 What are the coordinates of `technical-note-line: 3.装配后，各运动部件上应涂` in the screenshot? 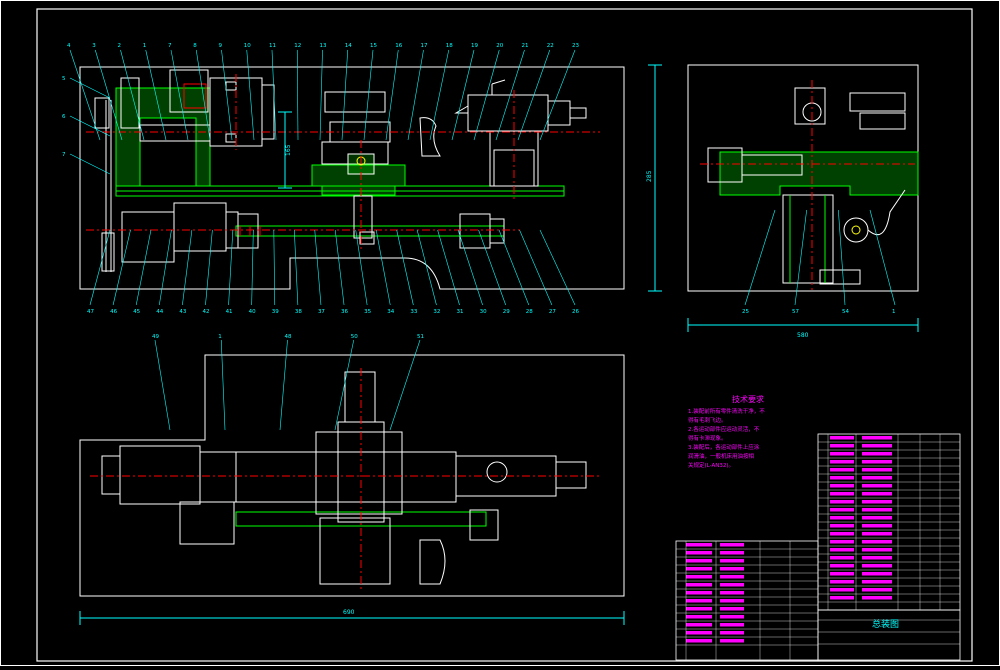 It's located at (724, 448).